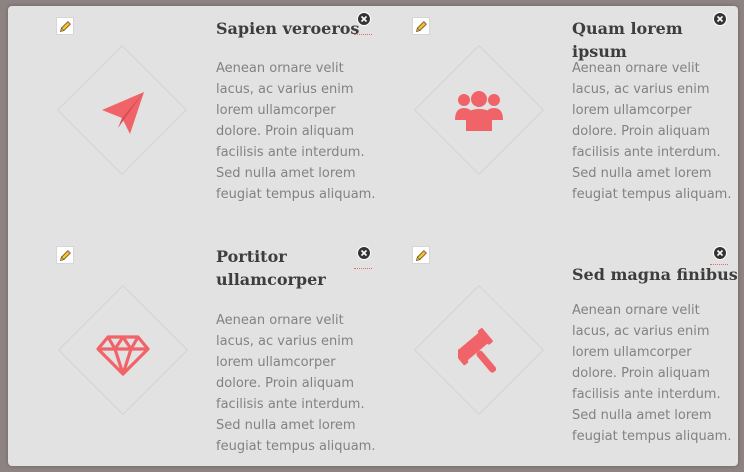 This screenshot has width=744, height=472. What do you see at coordinates (288, 28) in the screenshot?
I see `feature-title: Sapien veroeros` at bounding box center [288, 28].